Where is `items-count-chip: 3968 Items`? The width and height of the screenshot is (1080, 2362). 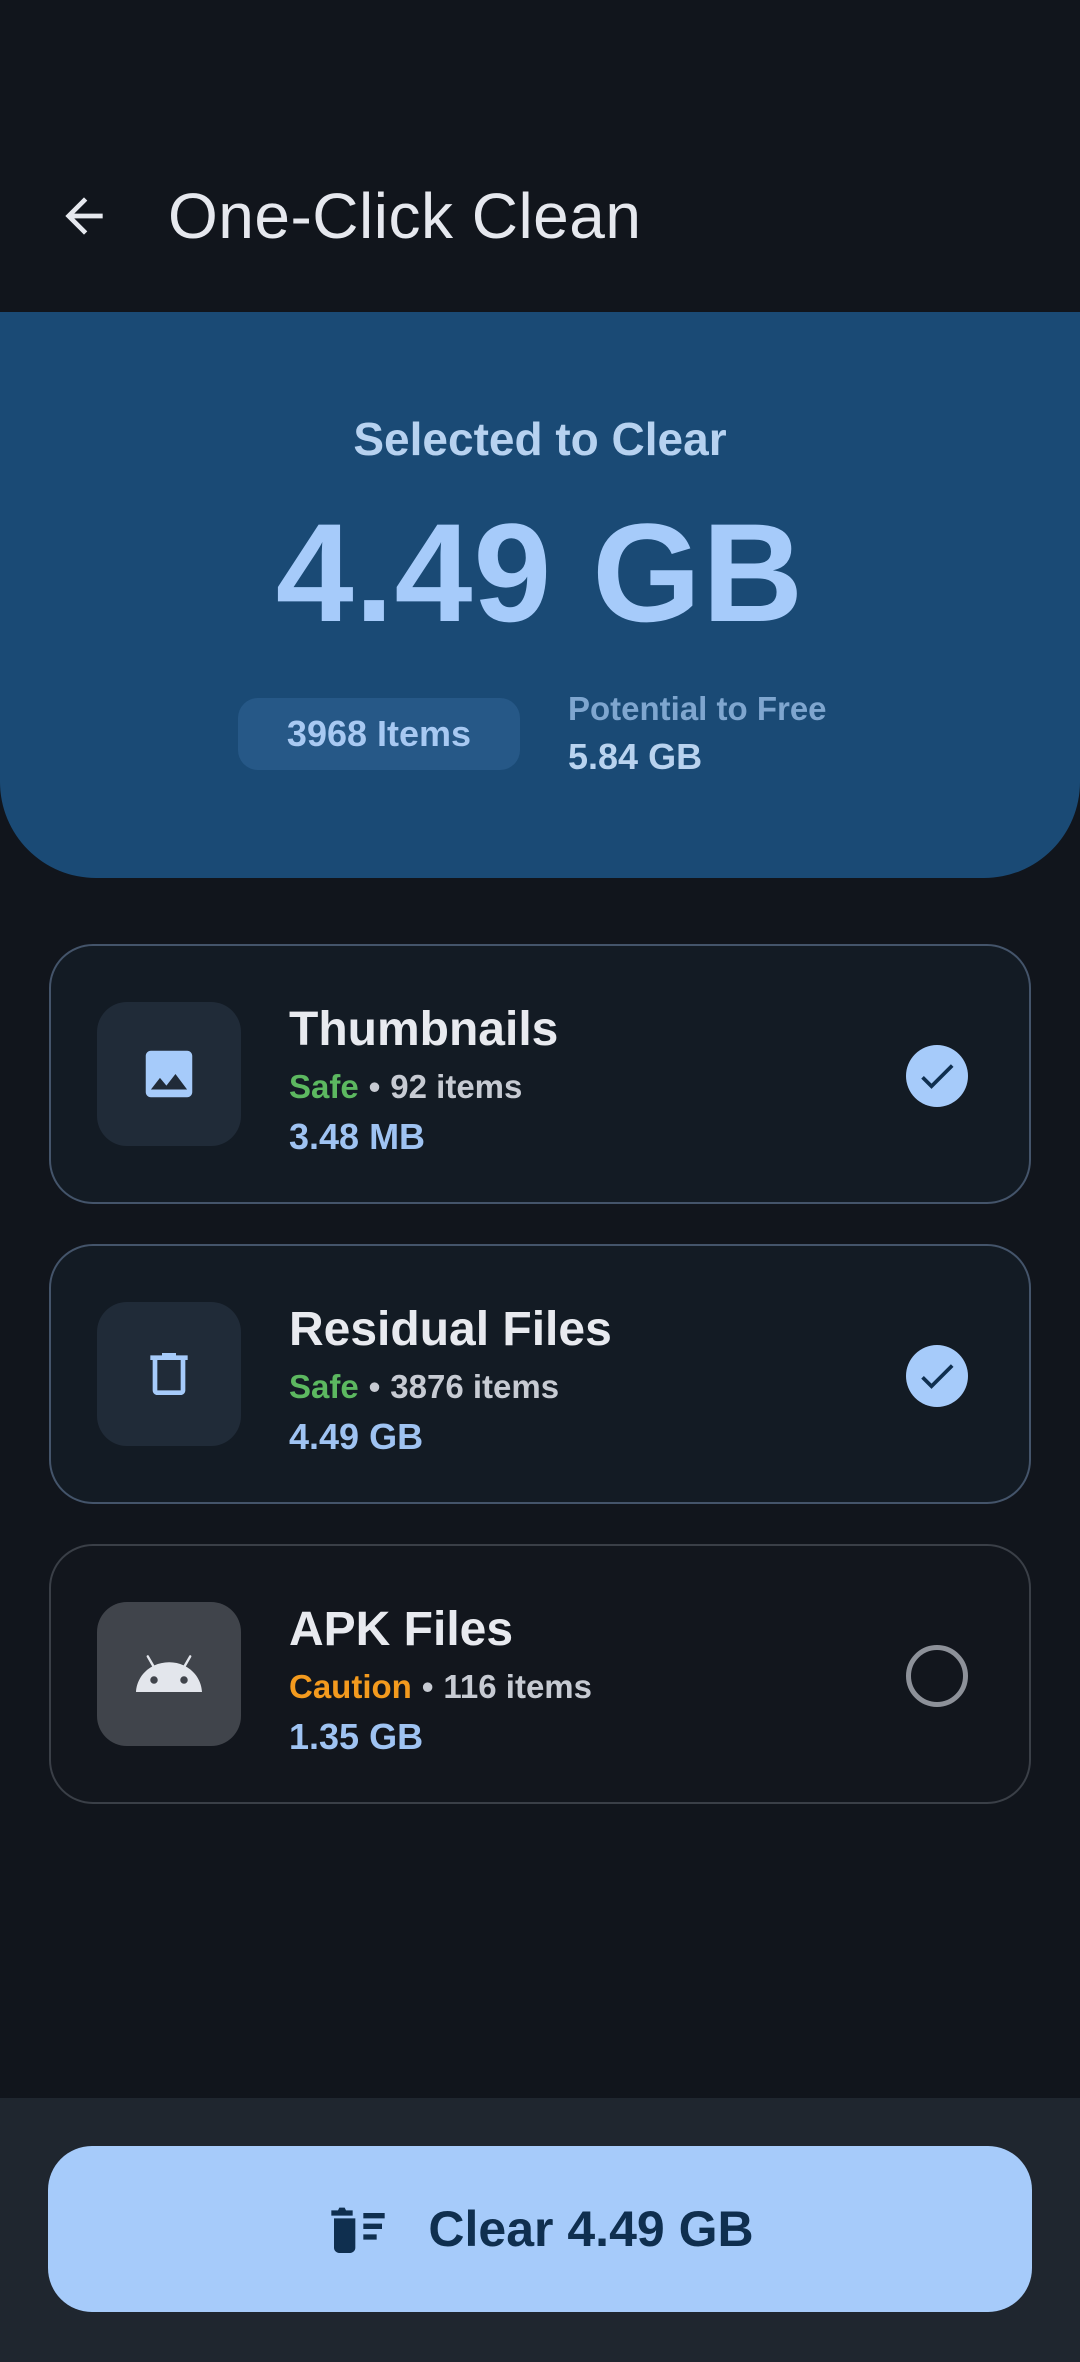
items-count-chip: 3968 Items is located at coordinates (379, 734).